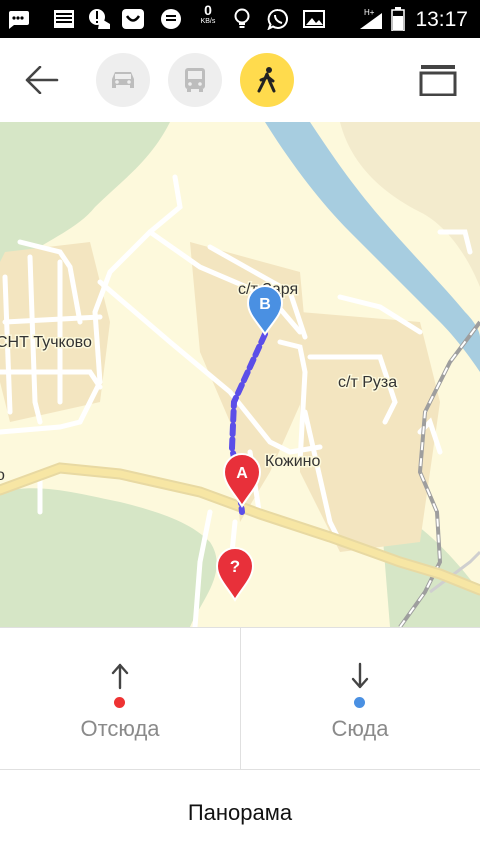 This screenshot has width=480, height=856. I want to click on status-bar: 0 KB/s H+ 13:17, so click(240, 19).